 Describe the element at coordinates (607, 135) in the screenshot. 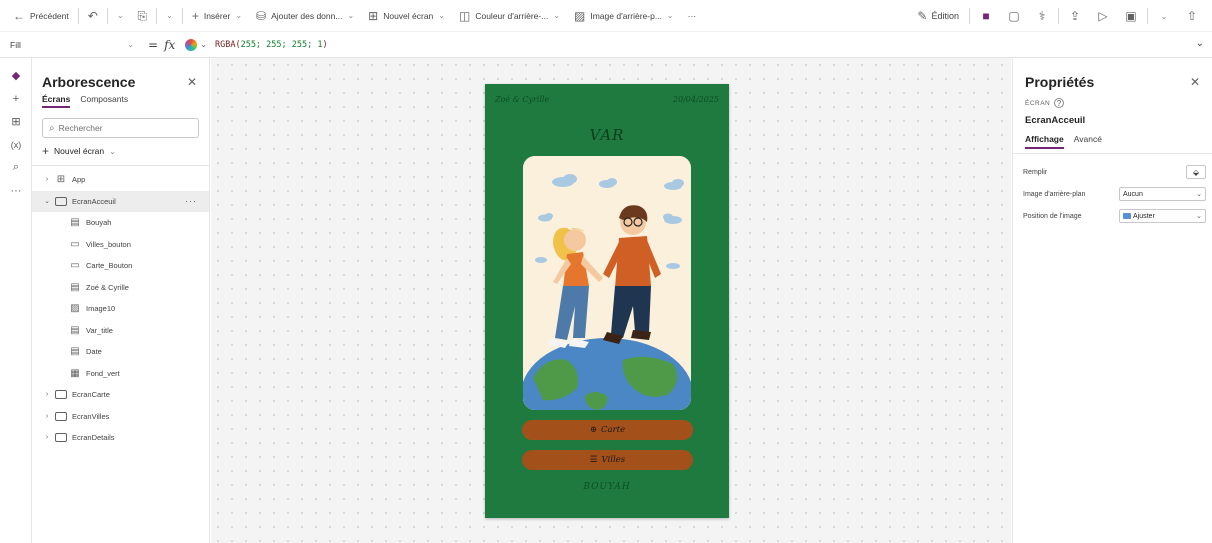

I see `var-title-label: VAR` at that location.